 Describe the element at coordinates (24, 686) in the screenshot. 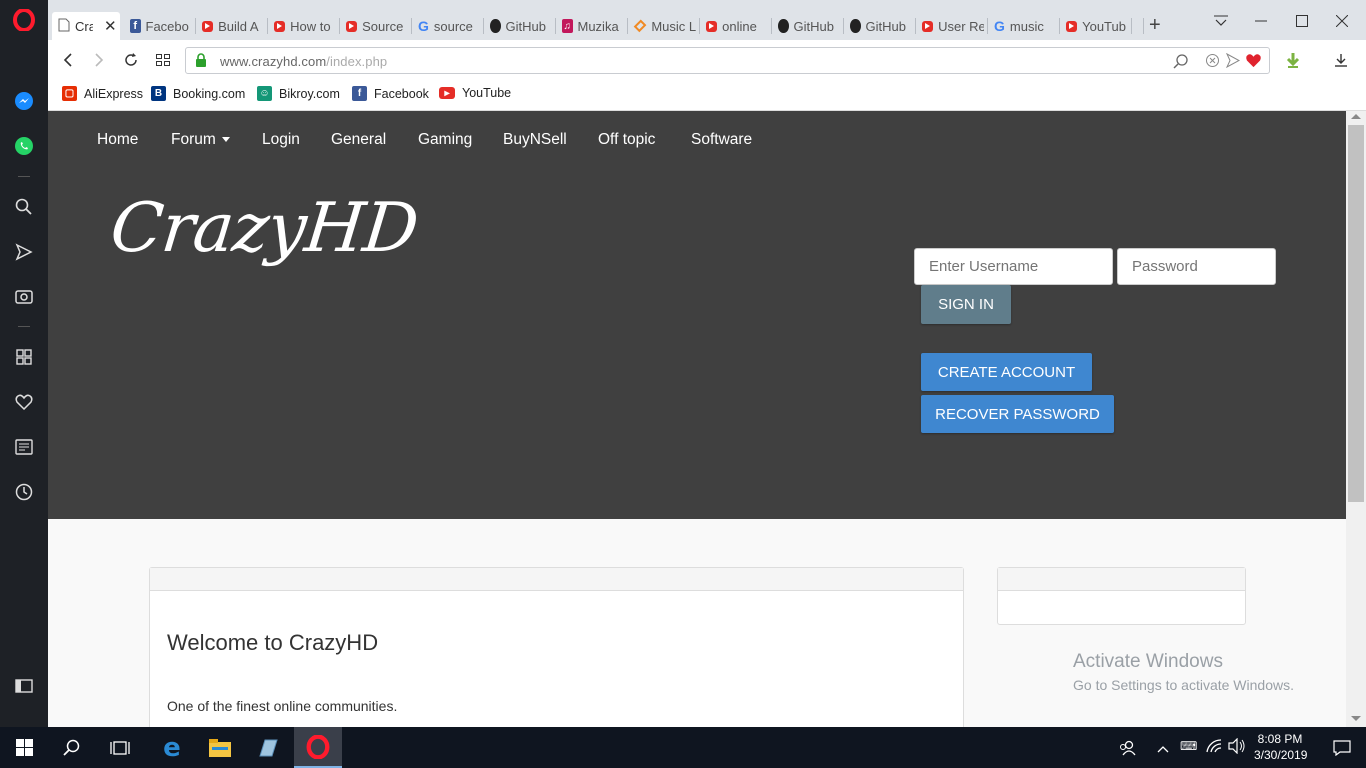

I see `sidebar-toggle-icon` at that location.